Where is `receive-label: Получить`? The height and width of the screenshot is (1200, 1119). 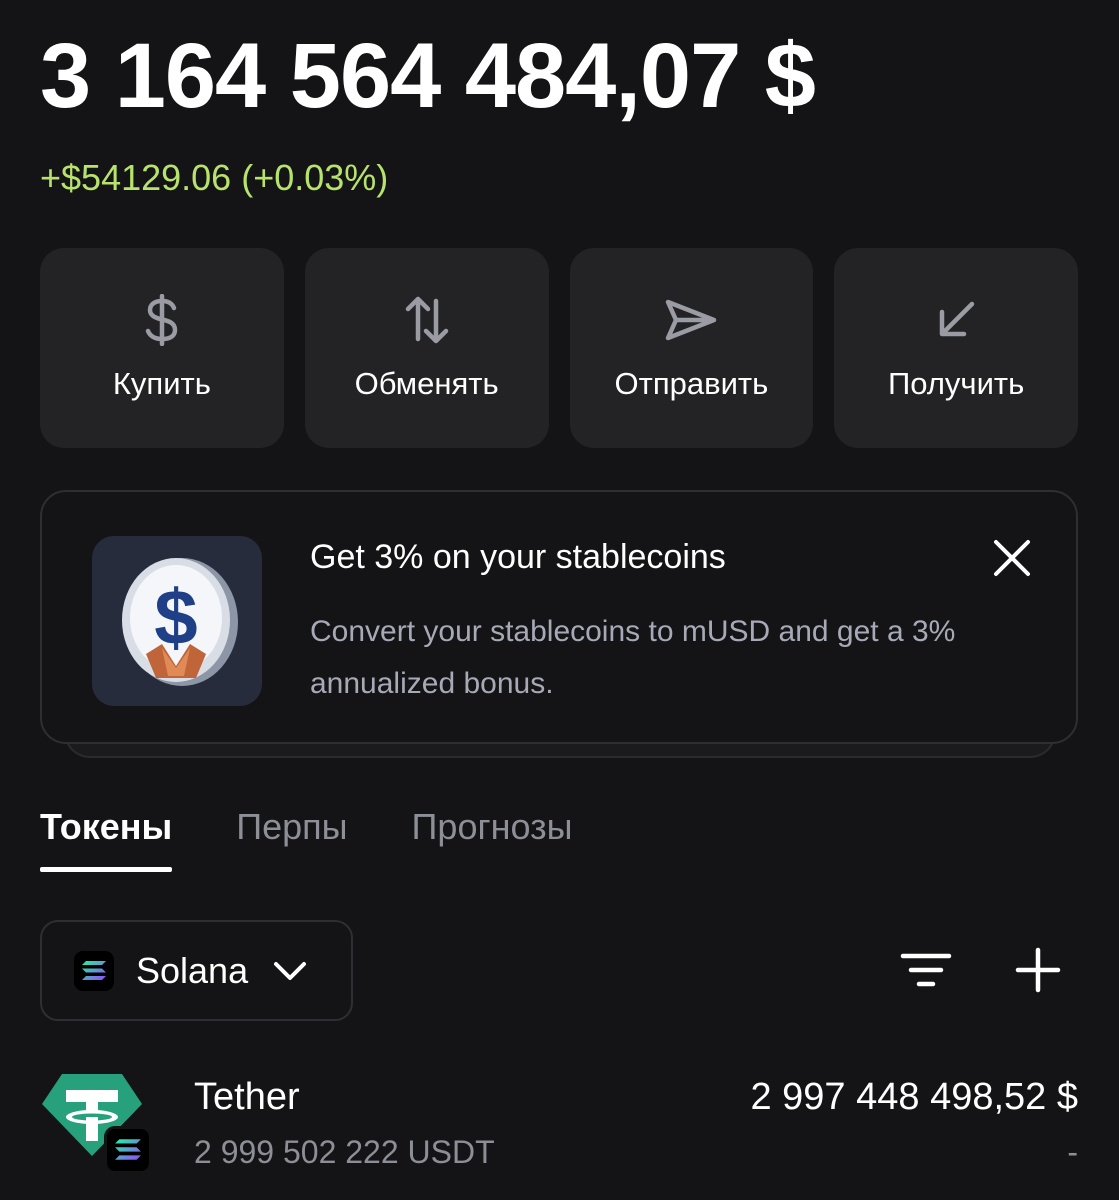
receive-label: Получить is located at coordinates (956, 383).